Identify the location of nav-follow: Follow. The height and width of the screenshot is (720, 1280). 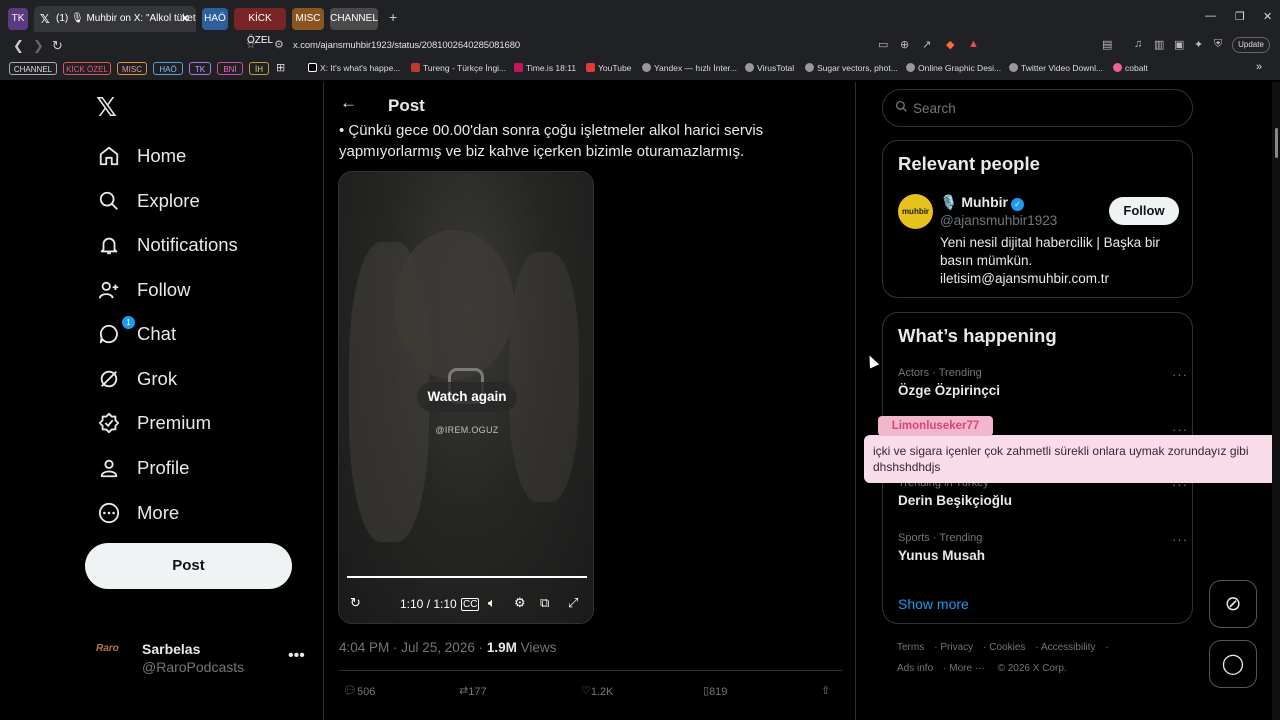
(143, 290).